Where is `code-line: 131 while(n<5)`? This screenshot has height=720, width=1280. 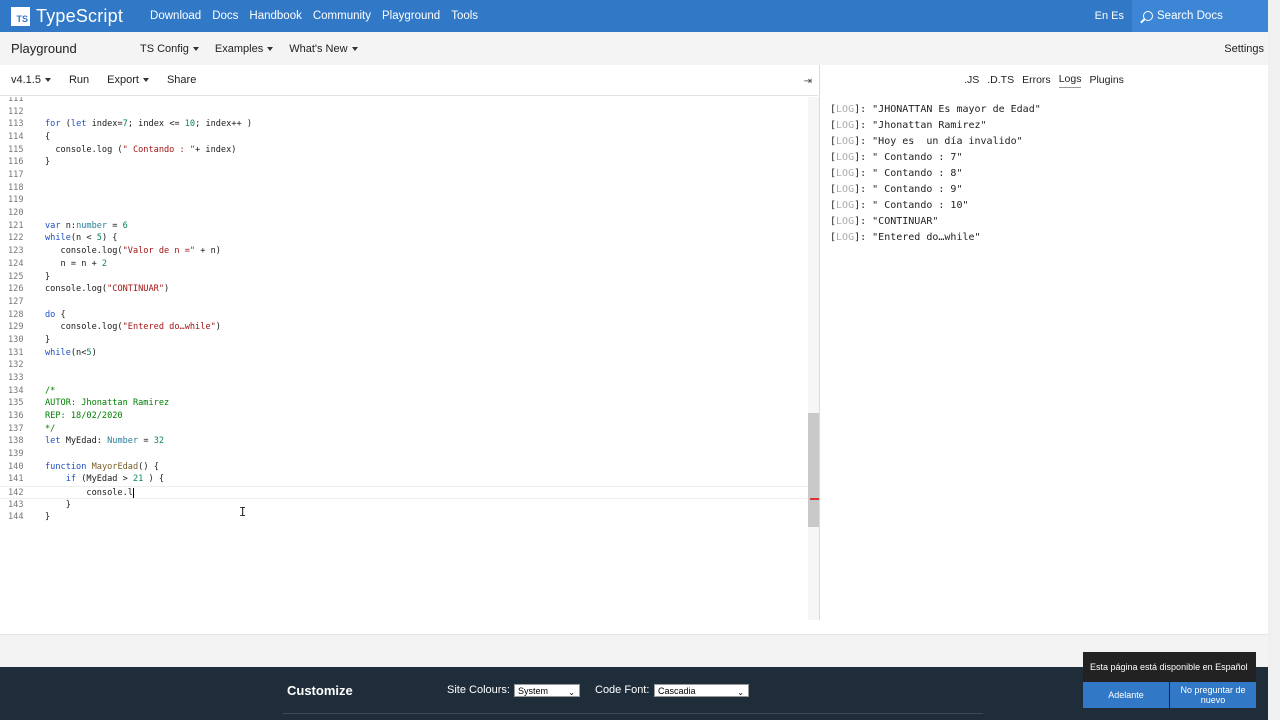
code-line: 131 while(n<5) is located at coordinates (404, 353).